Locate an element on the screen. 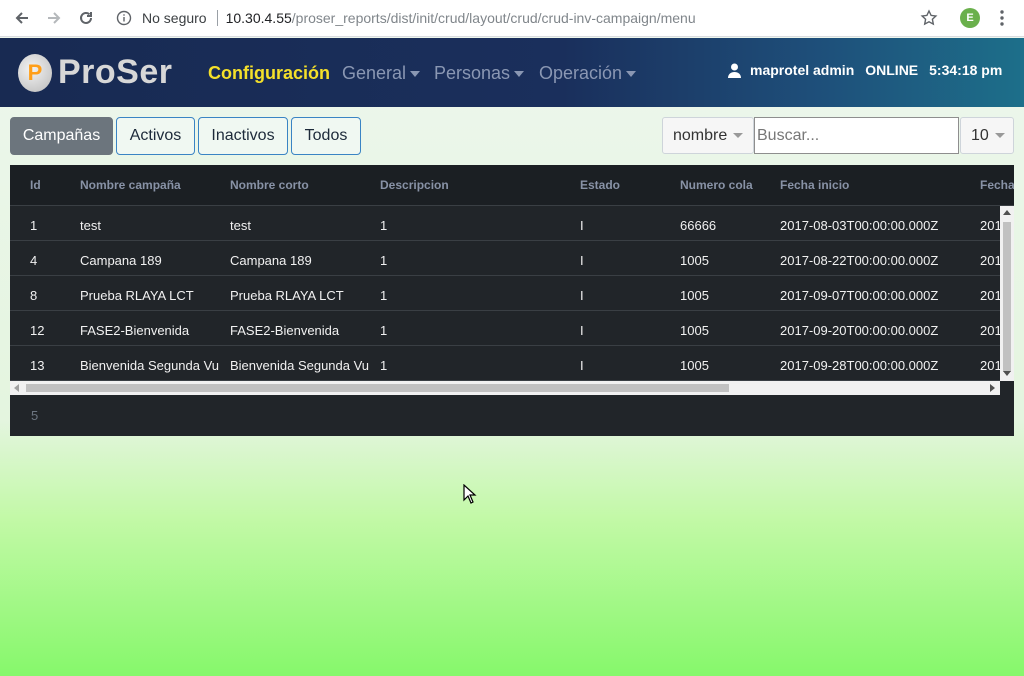 Image resolution: width=1024 pixels, height=676 pixels. horizontal-scroll-thumb is located at coordinates (377, 388).